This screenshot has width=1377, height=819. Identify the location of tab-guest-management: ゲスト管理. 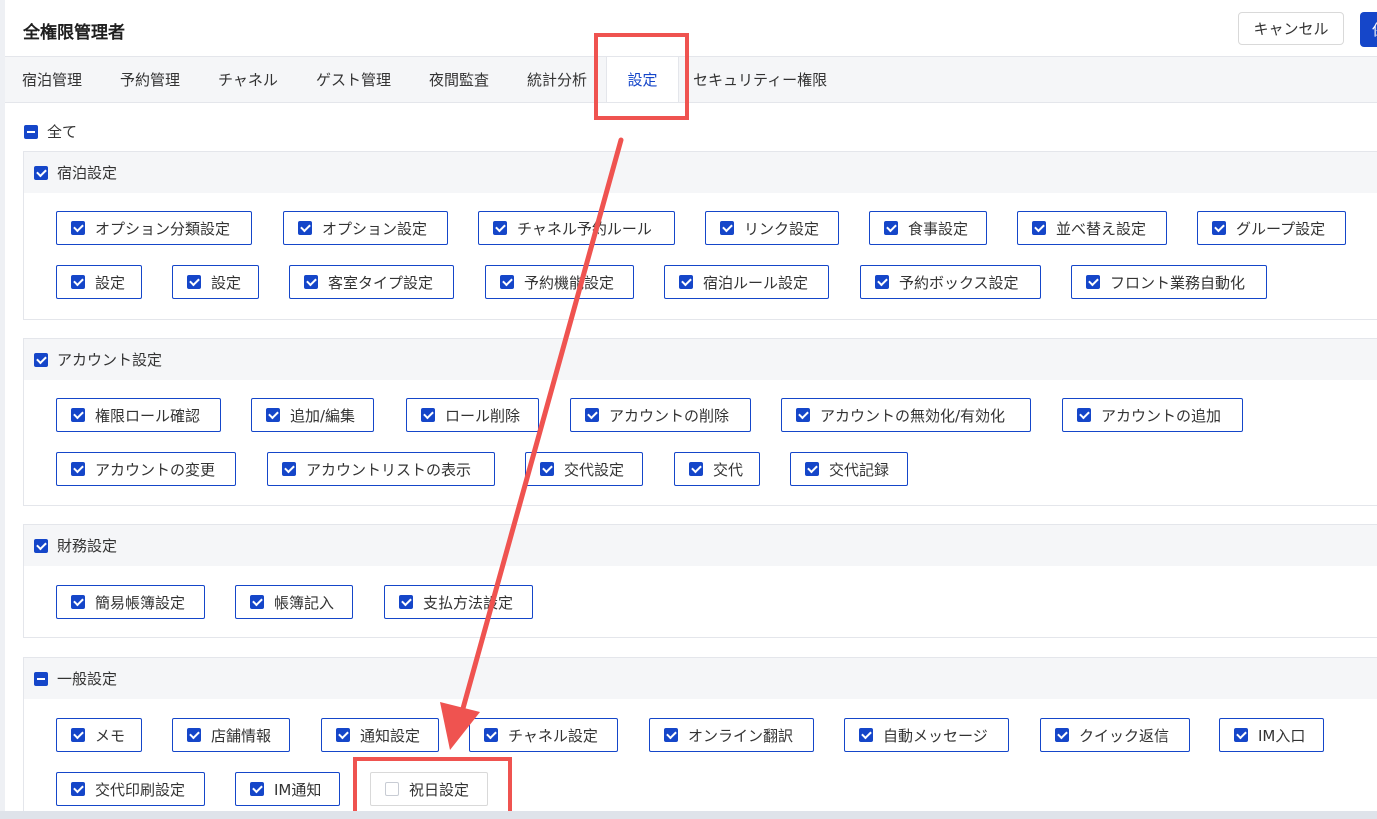
(353, 79).